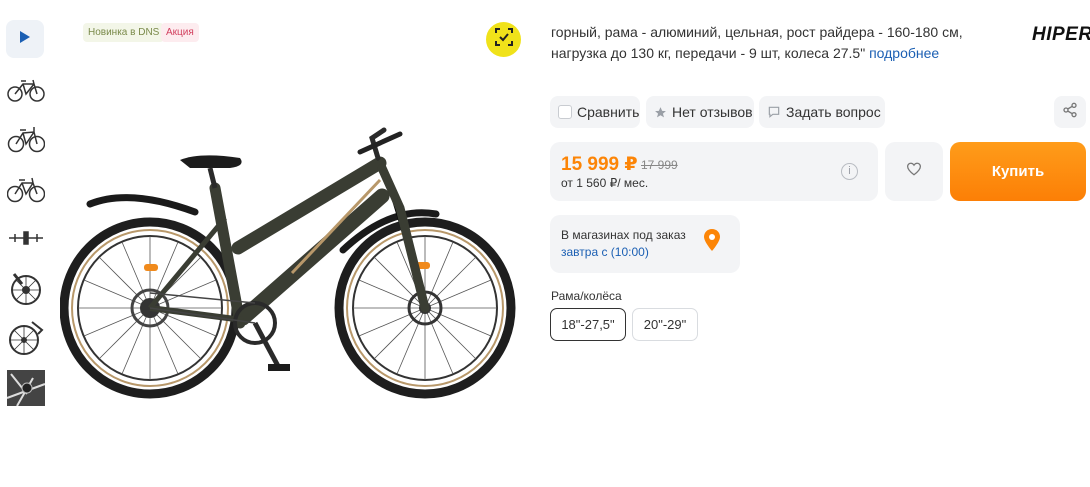 The height and width of the screenshot is (487, 1090). I want to click on question-chat-icon, so click(774, 112).